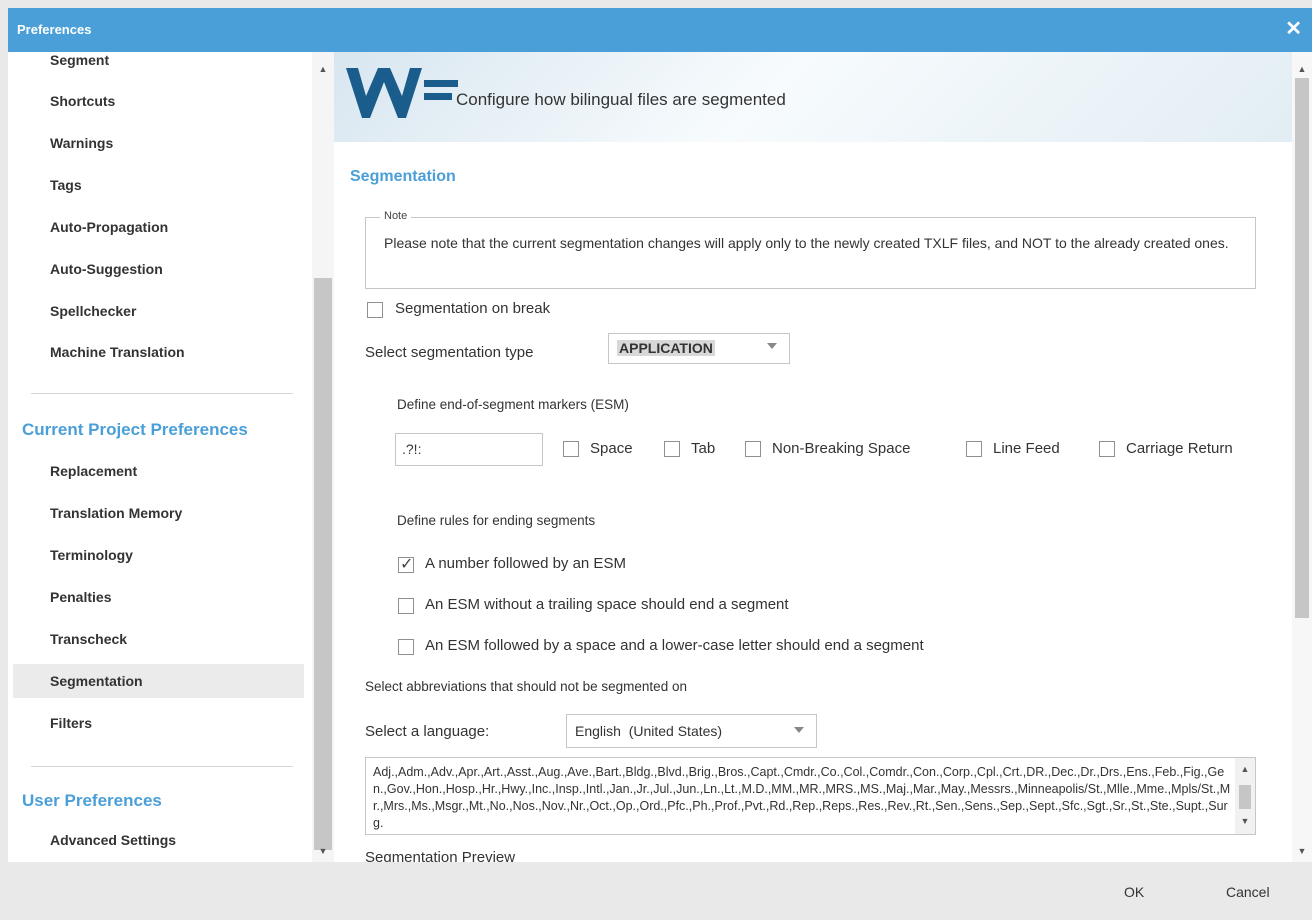 The image size is (1312, 920). What do you see at coordinates (427, 731) in the screenshot?
I see `language-label: Select a language:` at bounding box center [427, 731].